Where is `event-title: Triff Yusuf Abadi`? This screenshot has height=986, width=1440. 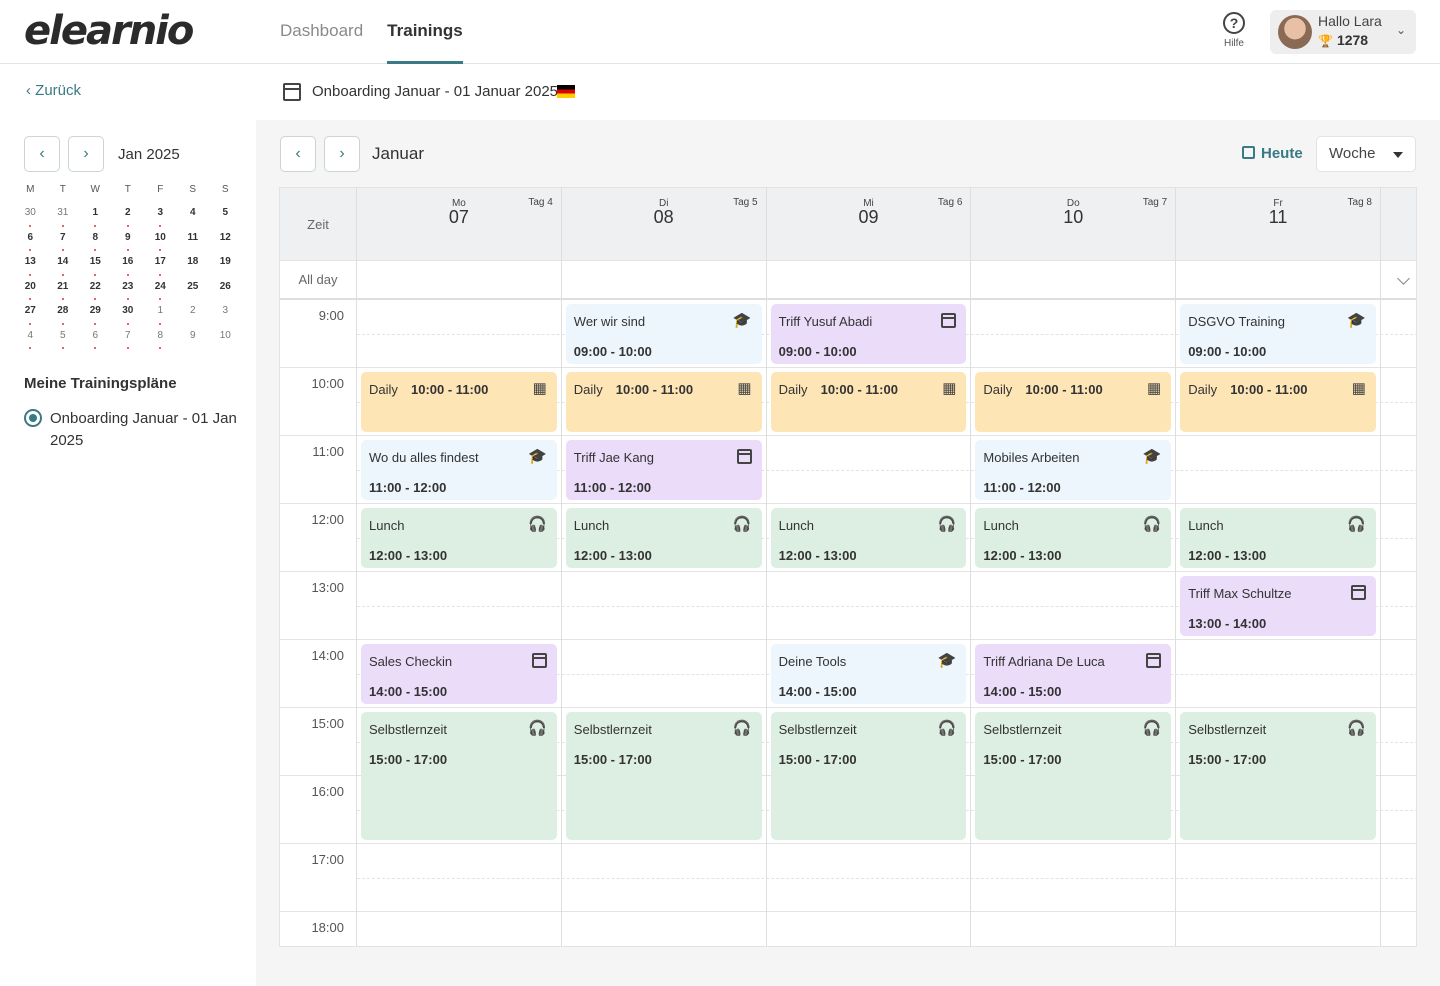 event-title: Triff Yusuf Abadi is located at coordinates (825, 321).